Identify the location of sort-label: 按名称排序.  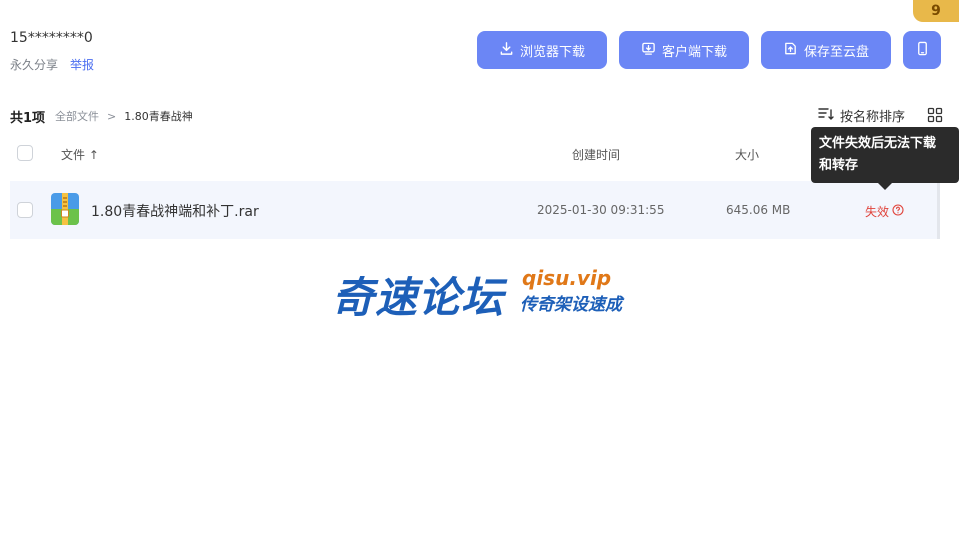
(872, 117).